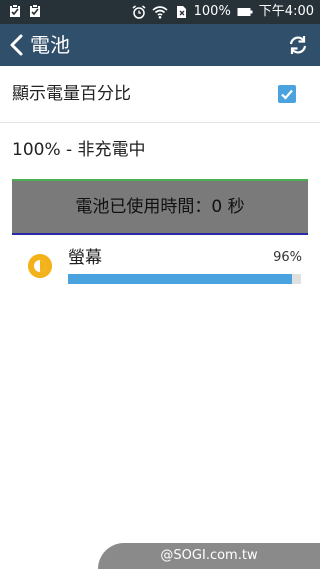 The image size is (320, 569). I want to click on usage-item-screen: 螢幕 96%, so click(160, 267).